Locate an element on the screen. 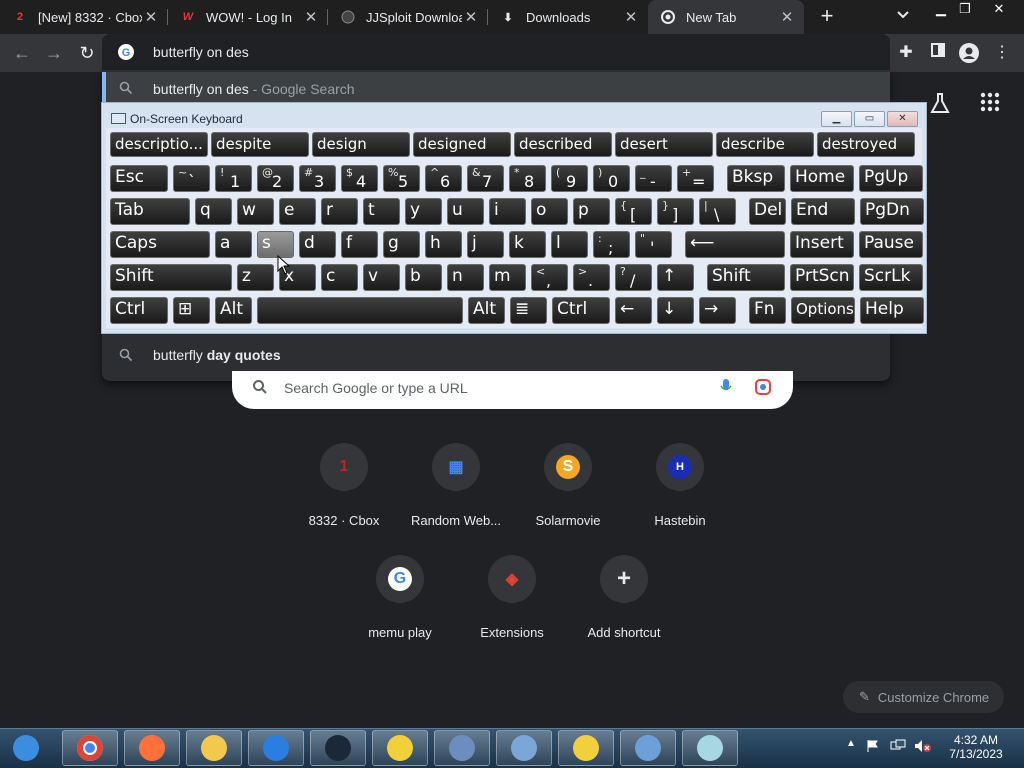 The height and width of the screenshot is (768, 1024). key-scrlk: ScrLk is located at coordinates (891, 277).